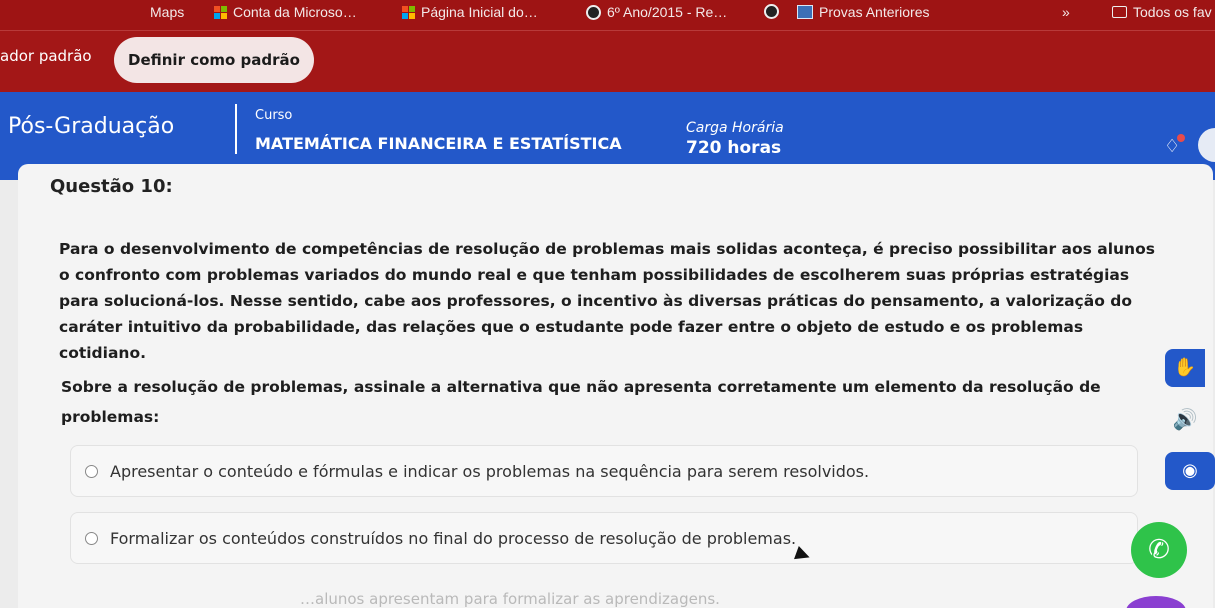 The width and height of the screenshot is (1215, 608). I want to click on folder-icon, so click(1119, 12).